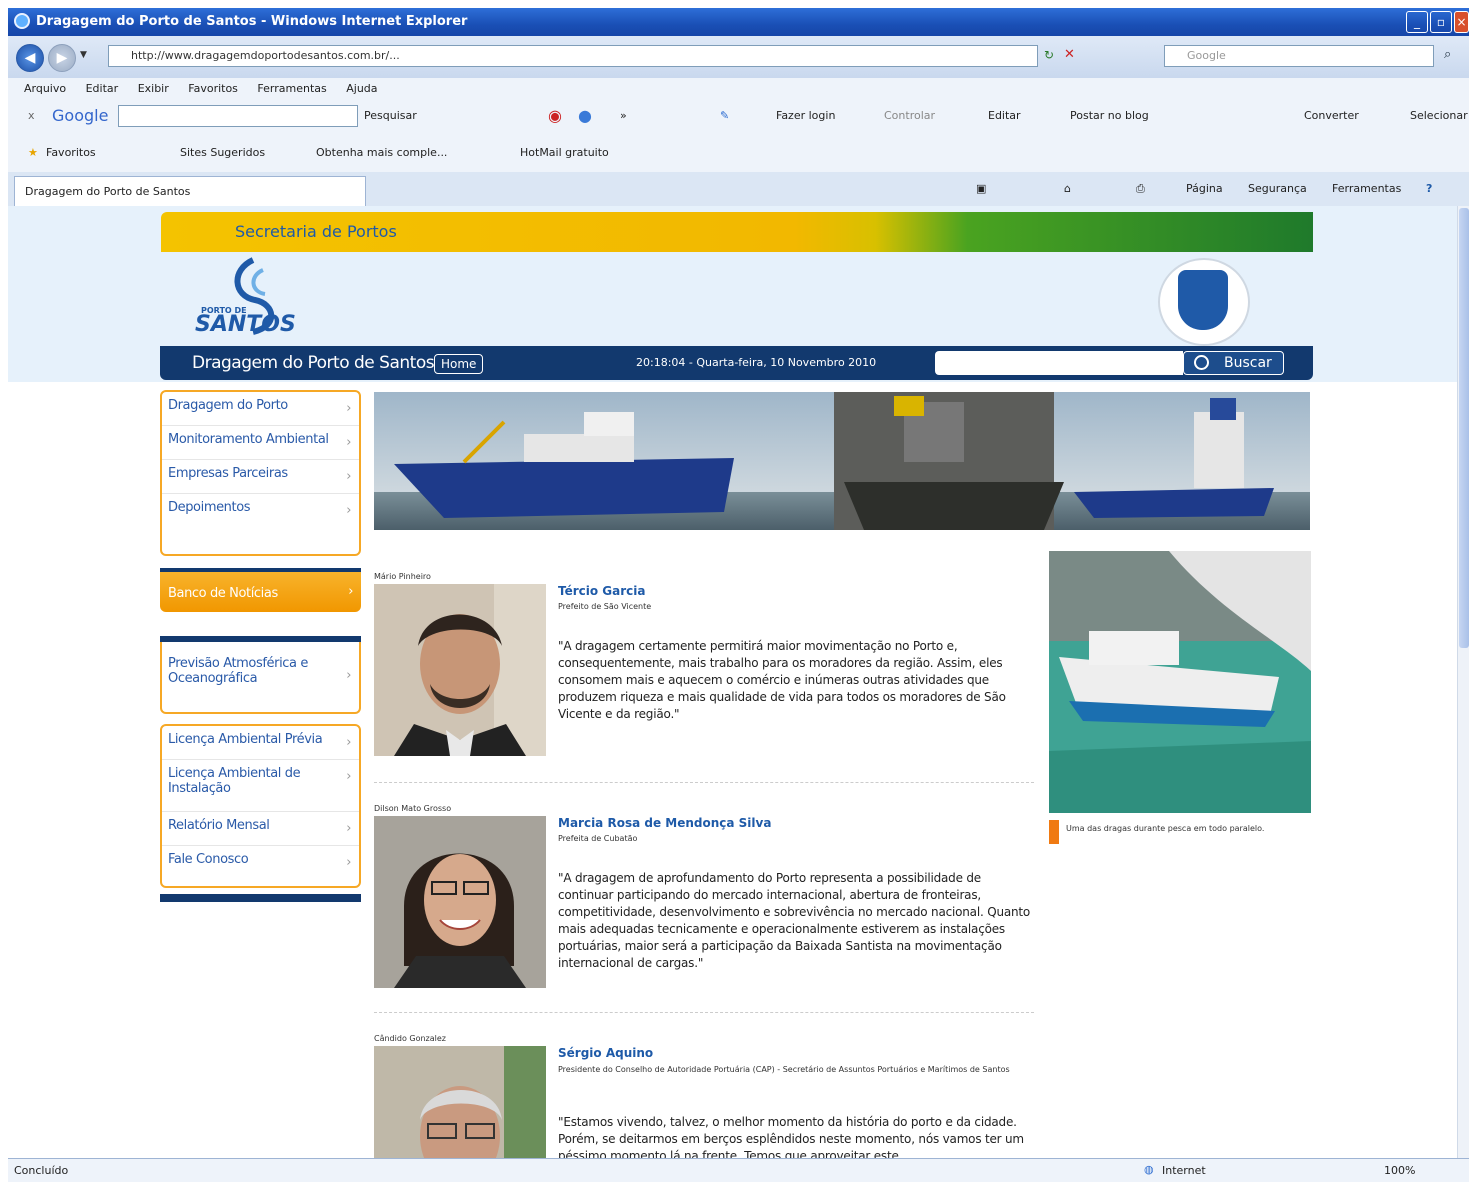 The width and height of the screenshot is (1469, 1182). What do you see at coordinates (555, 115) in the screenshot?
I see `popup-blocker-icon: ◉` at bounding box center [555, 115].